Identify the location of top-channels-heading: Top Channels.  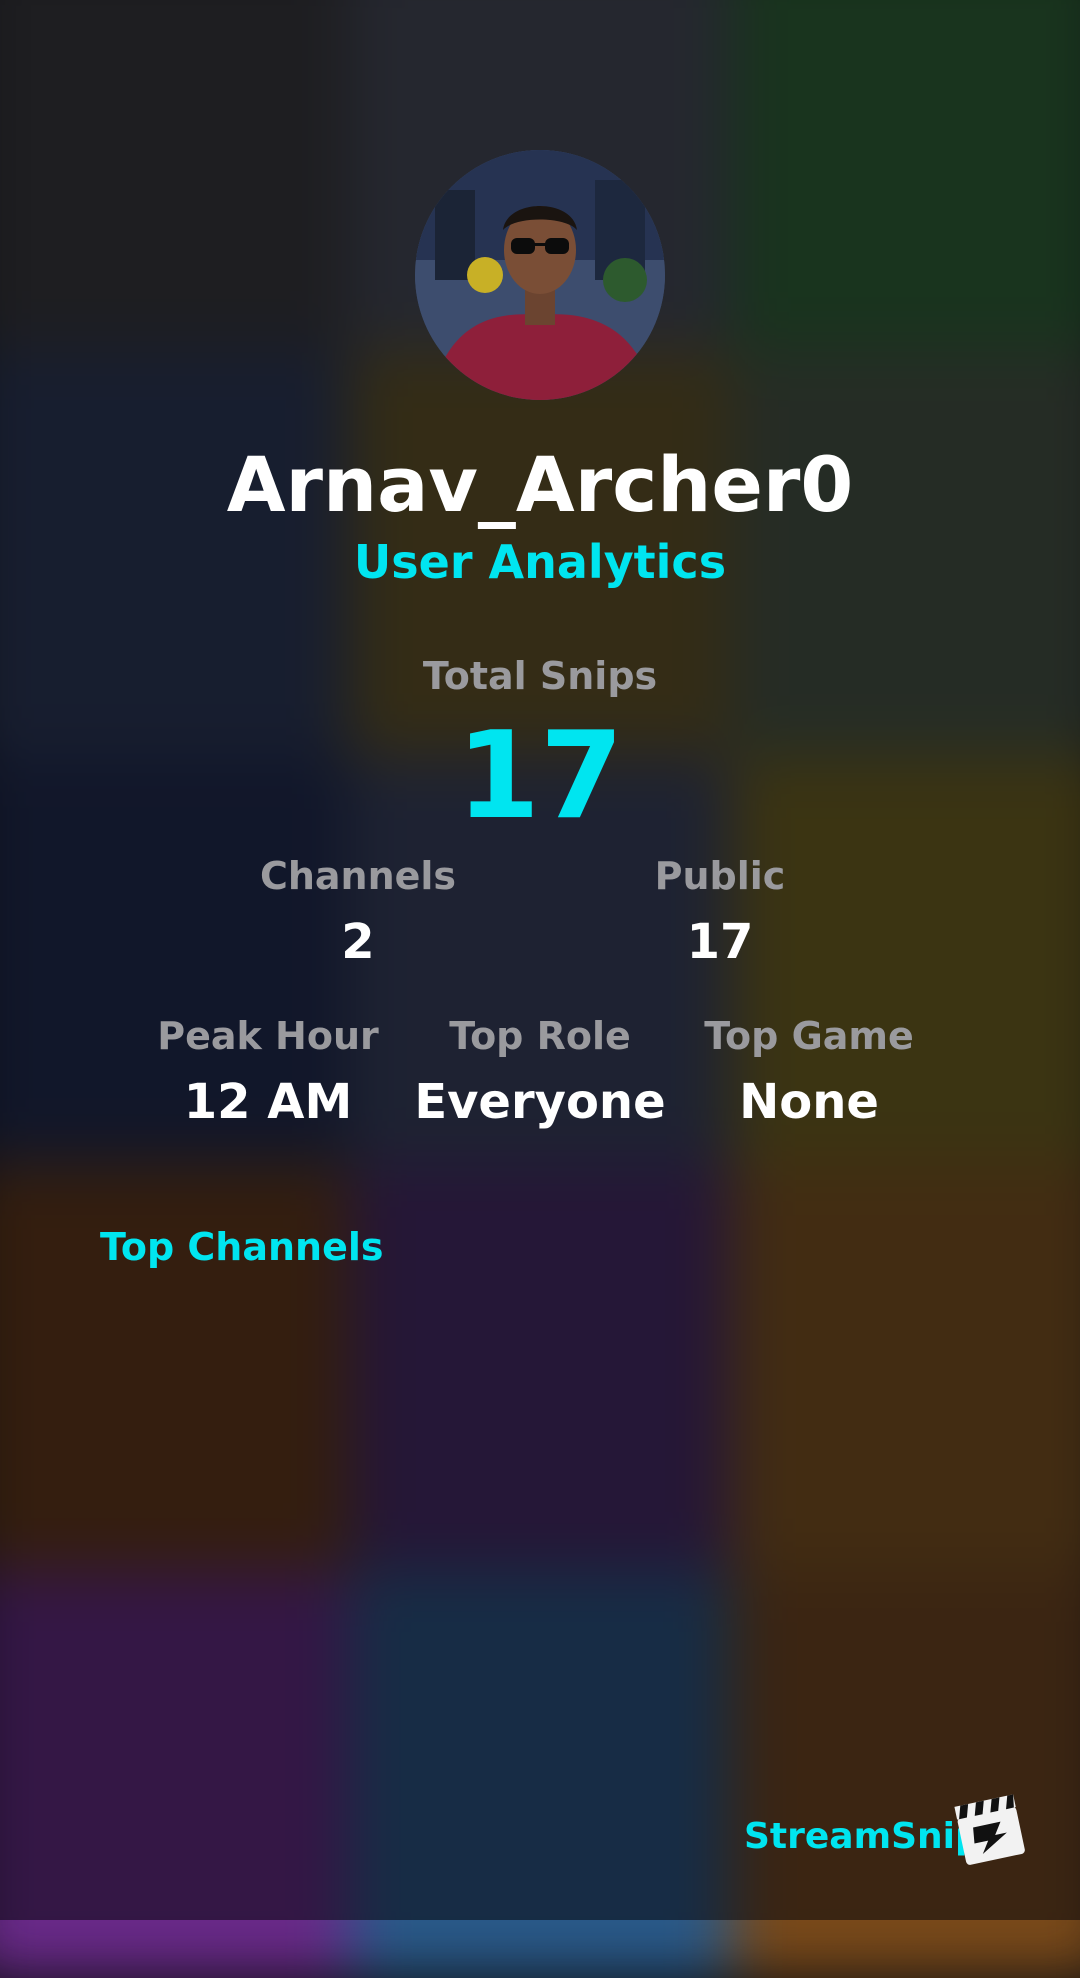
(242, 1247).